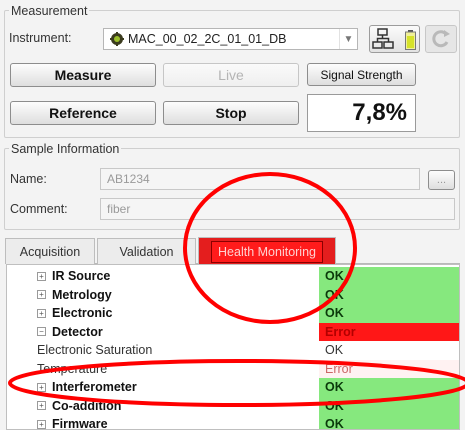 This screenshot has width=465, height=430. What do you see at coordinates (394, 39) in the screenshot?
I see `network-button` at bounding box center [394, 39].